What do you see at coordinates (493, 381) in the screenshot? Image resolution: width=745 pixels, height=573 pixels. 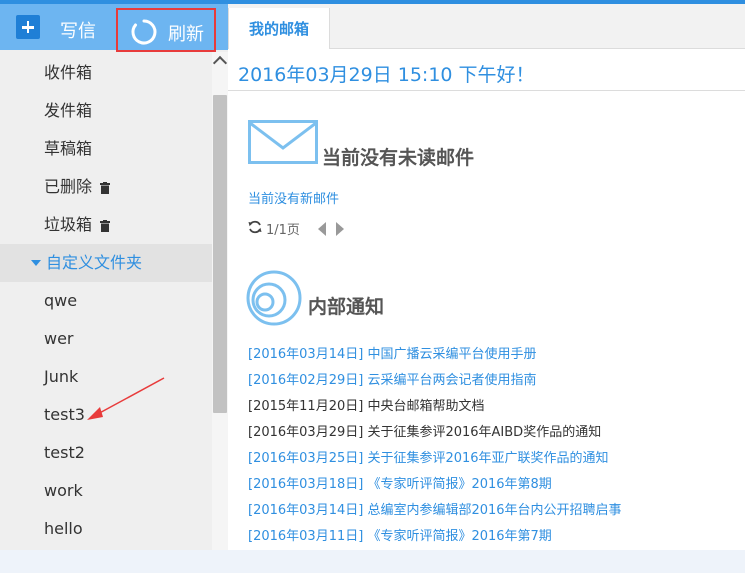 I see `notice-item: [2016年02月29日] 云采编平台两会记者使用指南` at bounding box center [493, 381].